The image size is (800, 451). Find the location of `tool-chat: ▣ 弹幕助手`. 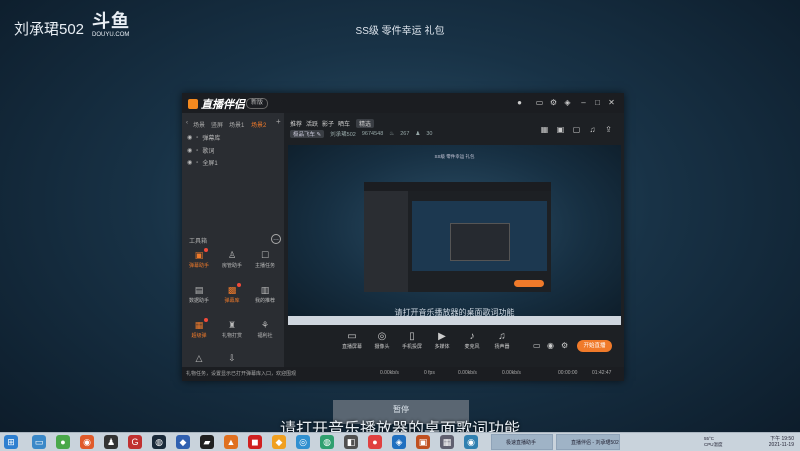

tool-chat: ▣ 弹幕助手 is located at coordinates (199, 258).